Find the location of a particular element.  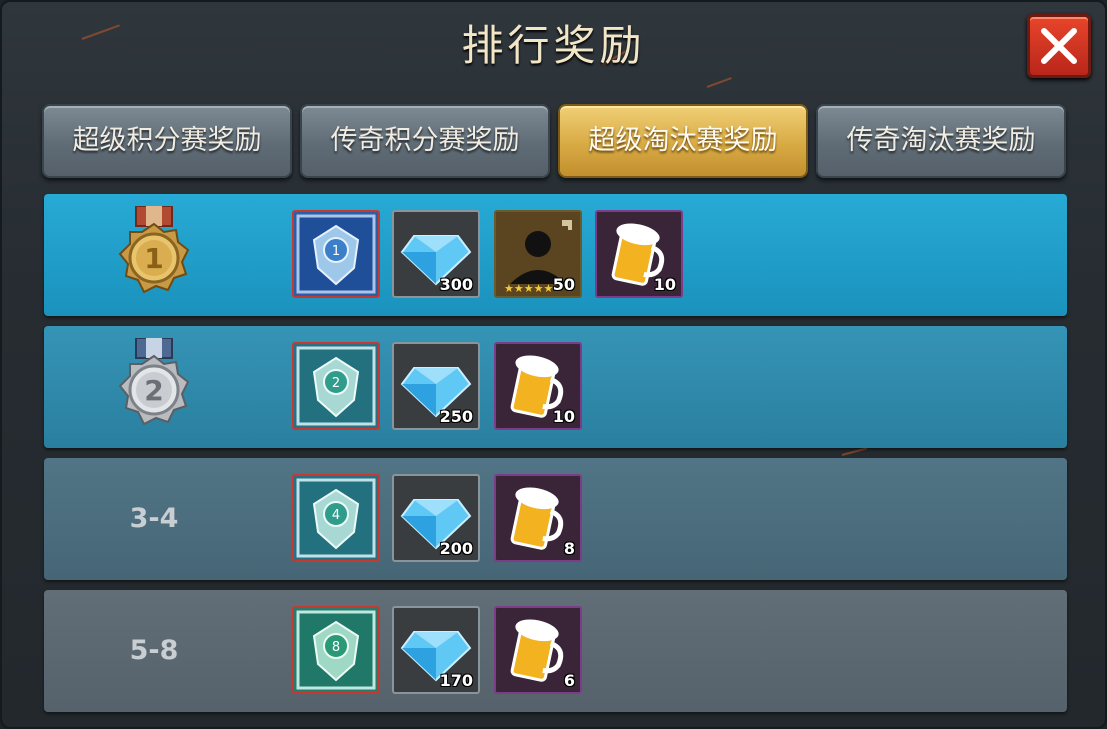

reward-badge: 2 is located at coordinates (336, 386).